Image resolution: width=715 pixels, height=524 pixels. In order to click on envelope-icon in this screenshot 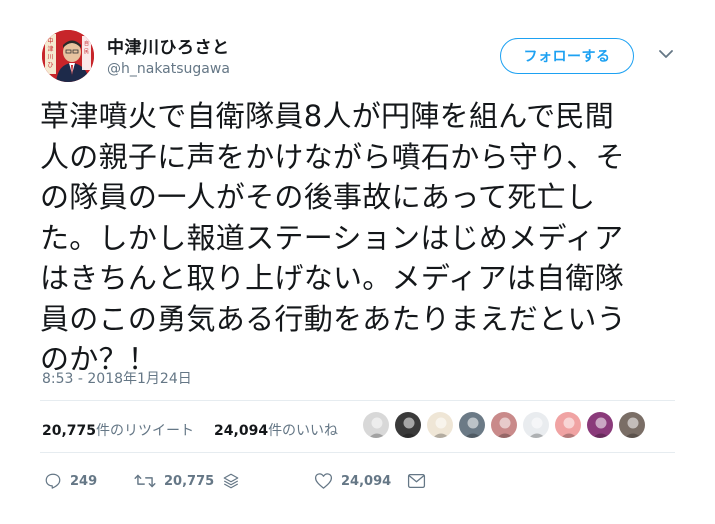, I will do `click(416, 481)`.